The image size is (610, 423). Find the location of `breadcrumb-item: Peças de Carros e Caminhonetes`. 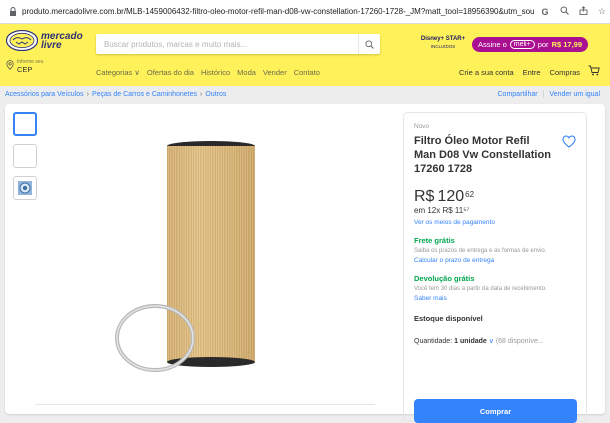

breadcrumb-item: Peças de Carros e Caminhonetes is located at coordinates (144, 94).